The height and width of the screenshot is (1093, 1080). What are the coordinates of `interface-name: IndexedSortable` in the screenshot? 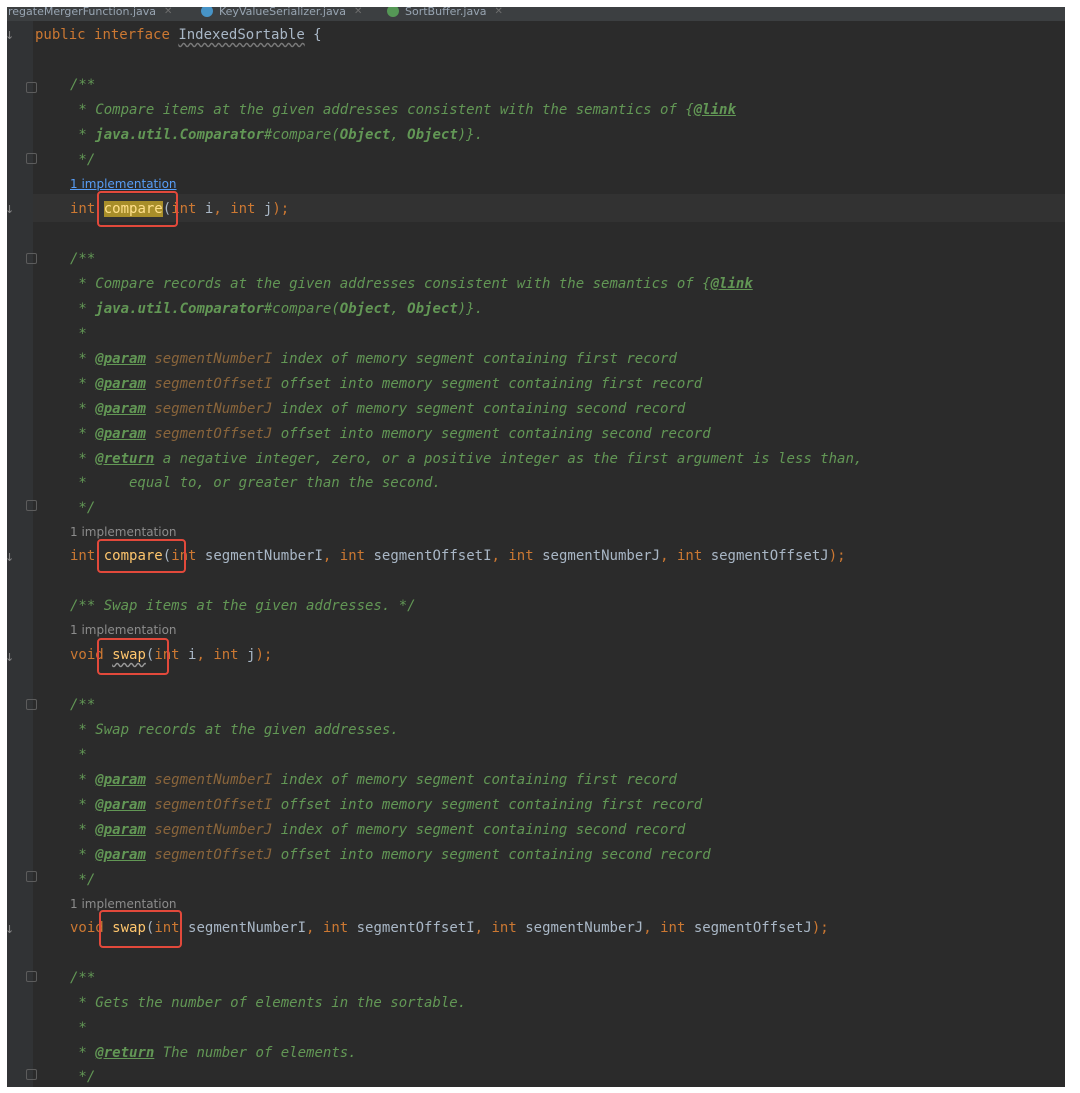 It's located at (241, 35).